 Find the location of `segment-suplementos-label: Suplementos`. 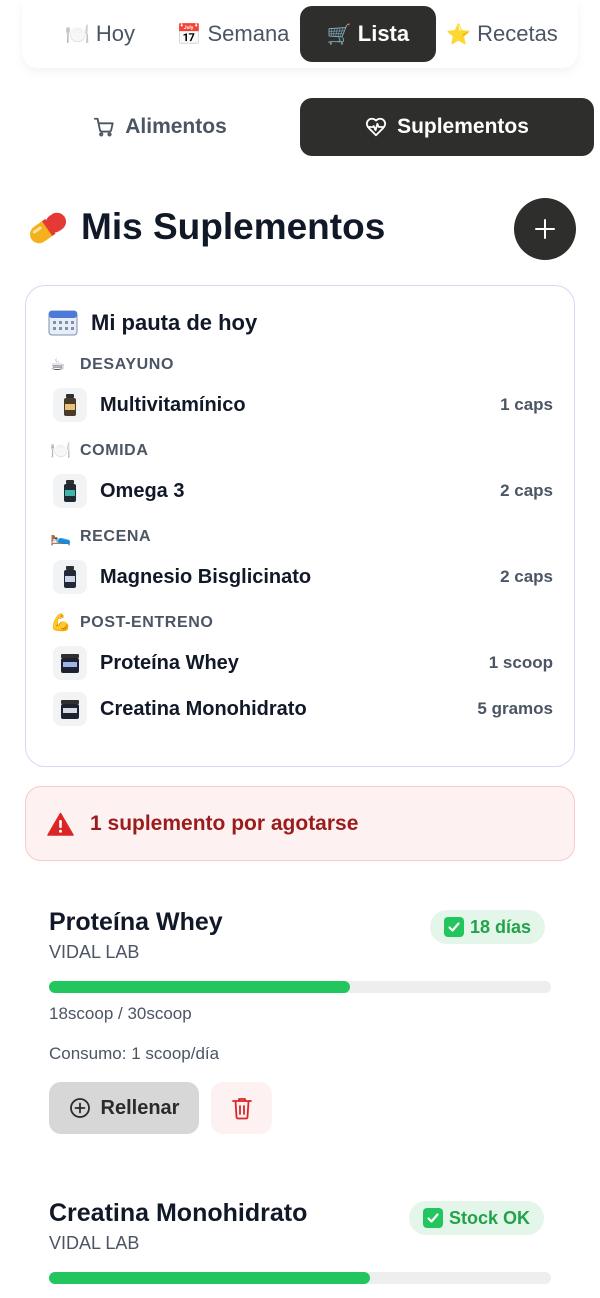

segment-suplementos-label: Suplementos is located at coordinates (463, 126).